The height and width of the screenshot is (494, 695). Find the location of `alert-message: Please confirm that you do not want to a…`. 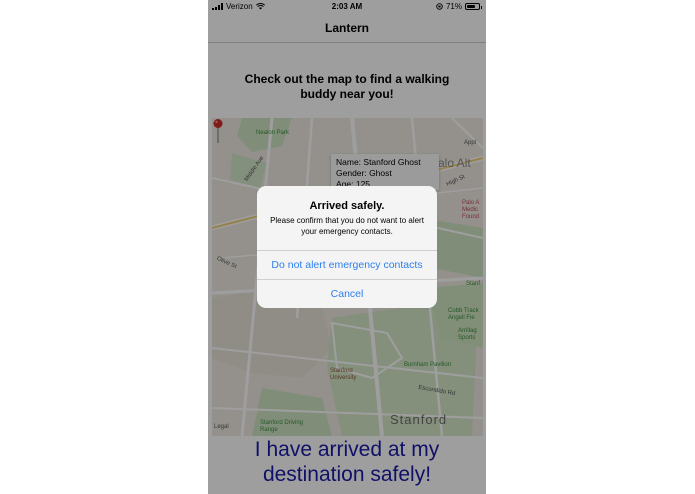

alert-message: Please confirm that you do not want to a… is located at coordinates (347, 226).